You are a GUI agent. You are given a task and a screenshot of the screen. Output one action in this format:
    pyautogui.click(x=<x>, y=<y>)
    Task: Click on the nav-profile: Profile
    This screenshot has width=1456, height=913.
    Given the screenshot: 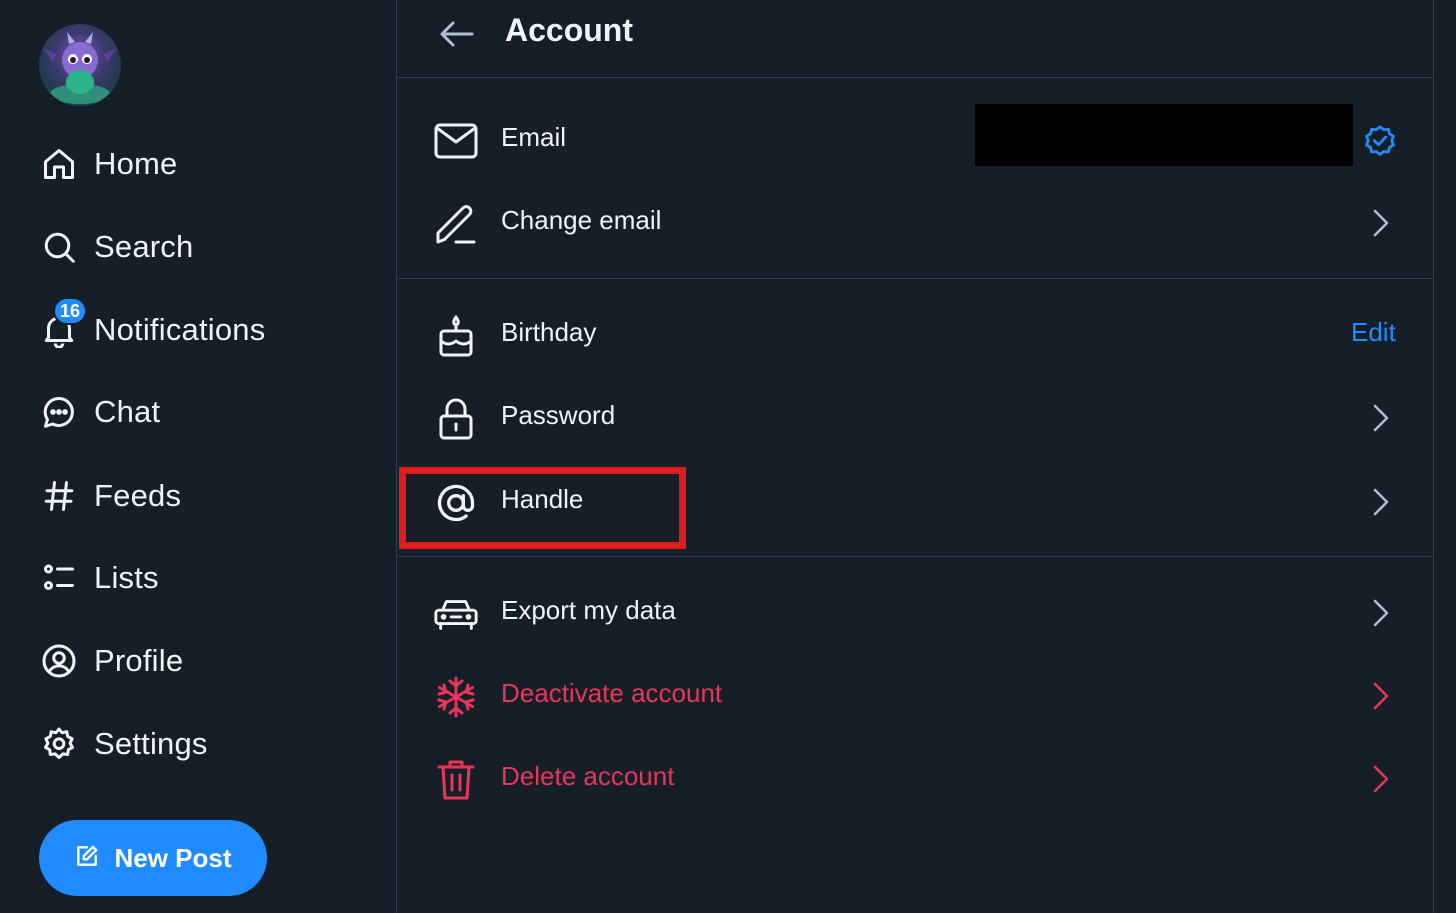 What is the action you would take?
    pyautogui.click(x=111, y=661)
    